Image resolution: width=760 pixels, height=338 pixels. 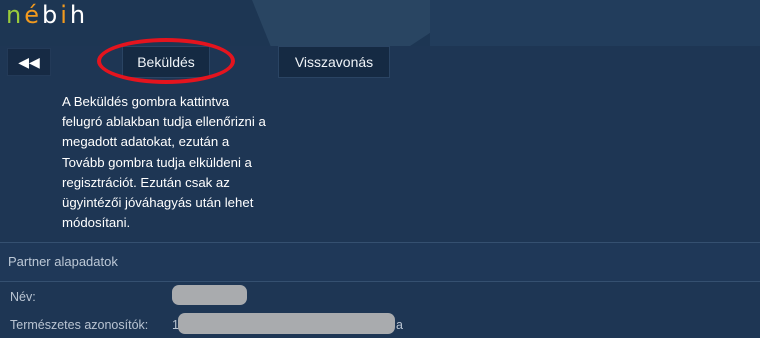 I want to click on back-button: ◀◀, so click(x=29, y=62).